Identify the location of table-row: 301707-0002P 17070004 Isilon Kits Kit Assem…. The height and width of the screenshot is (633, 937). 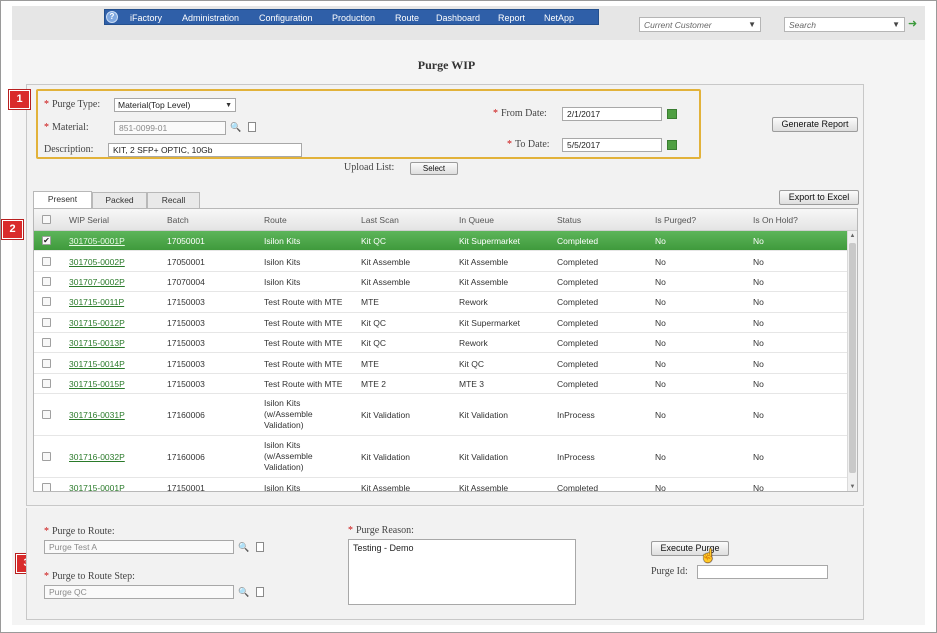
(440, 282).